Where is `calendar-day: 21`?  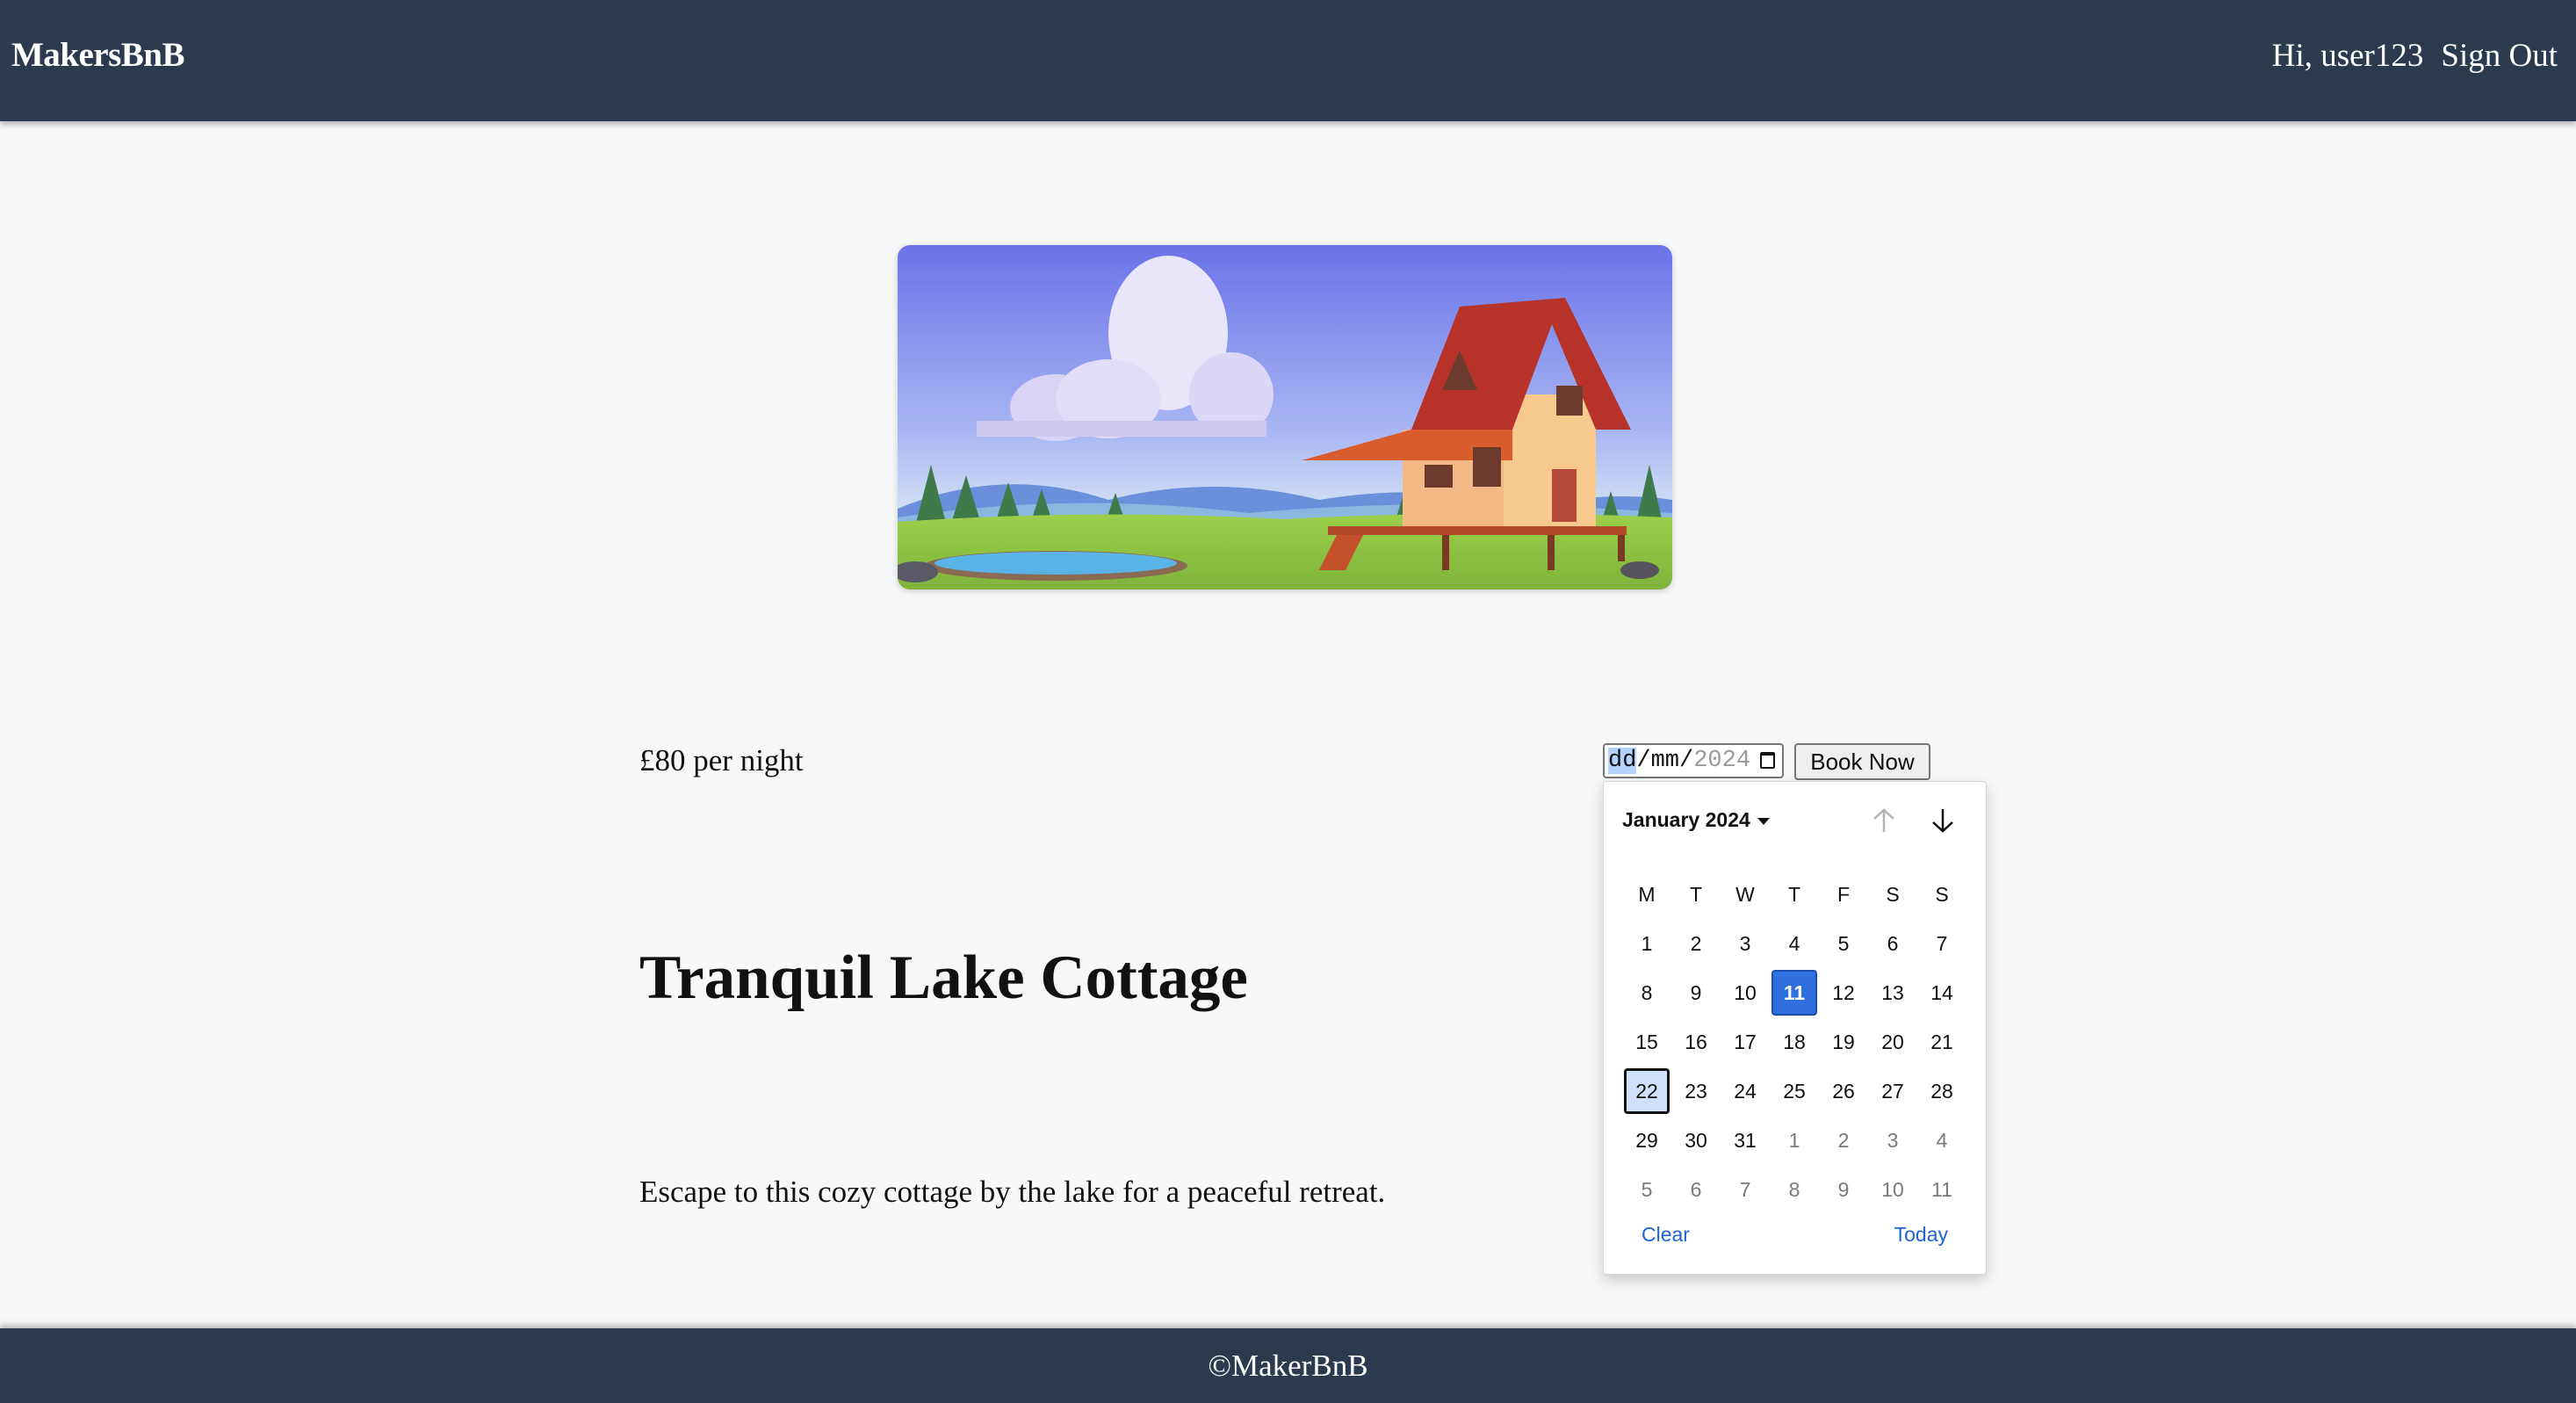 calendar-day: 21 is located at coordinates (1941, 1042).